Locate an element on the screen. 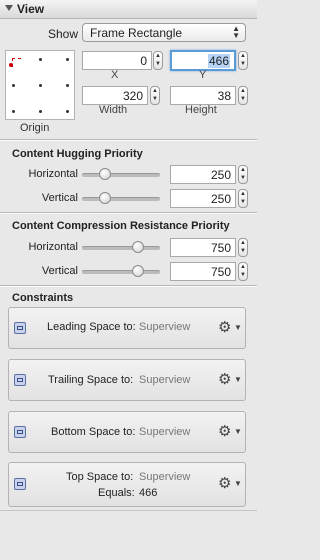 This screenshot has width=320, height=560. origin-point-top-right is located at coordinates (67, 59).